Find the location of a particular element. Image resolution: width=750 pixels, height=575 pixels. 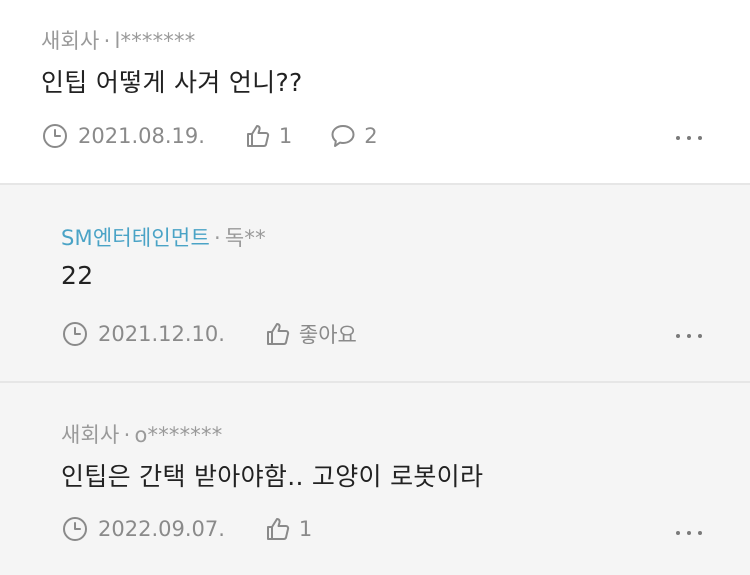

speech-bubble-icon is located at coordinates (343, 136).